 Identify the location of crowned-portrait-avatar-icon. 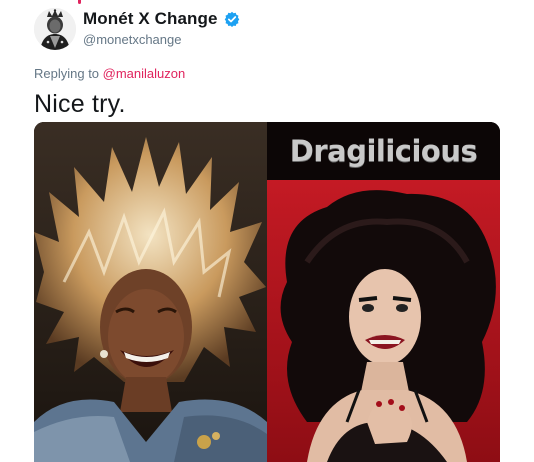
(55, 29).